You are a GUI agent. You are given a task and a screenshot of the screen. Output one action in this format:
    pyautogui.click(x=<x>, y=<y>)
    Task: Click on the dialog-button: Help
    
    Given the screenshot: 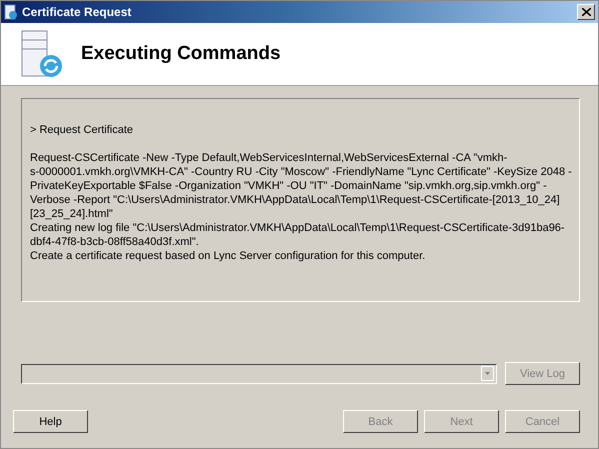 What is the action you would take?
    pyautogui.click(x=50, y=421)
    